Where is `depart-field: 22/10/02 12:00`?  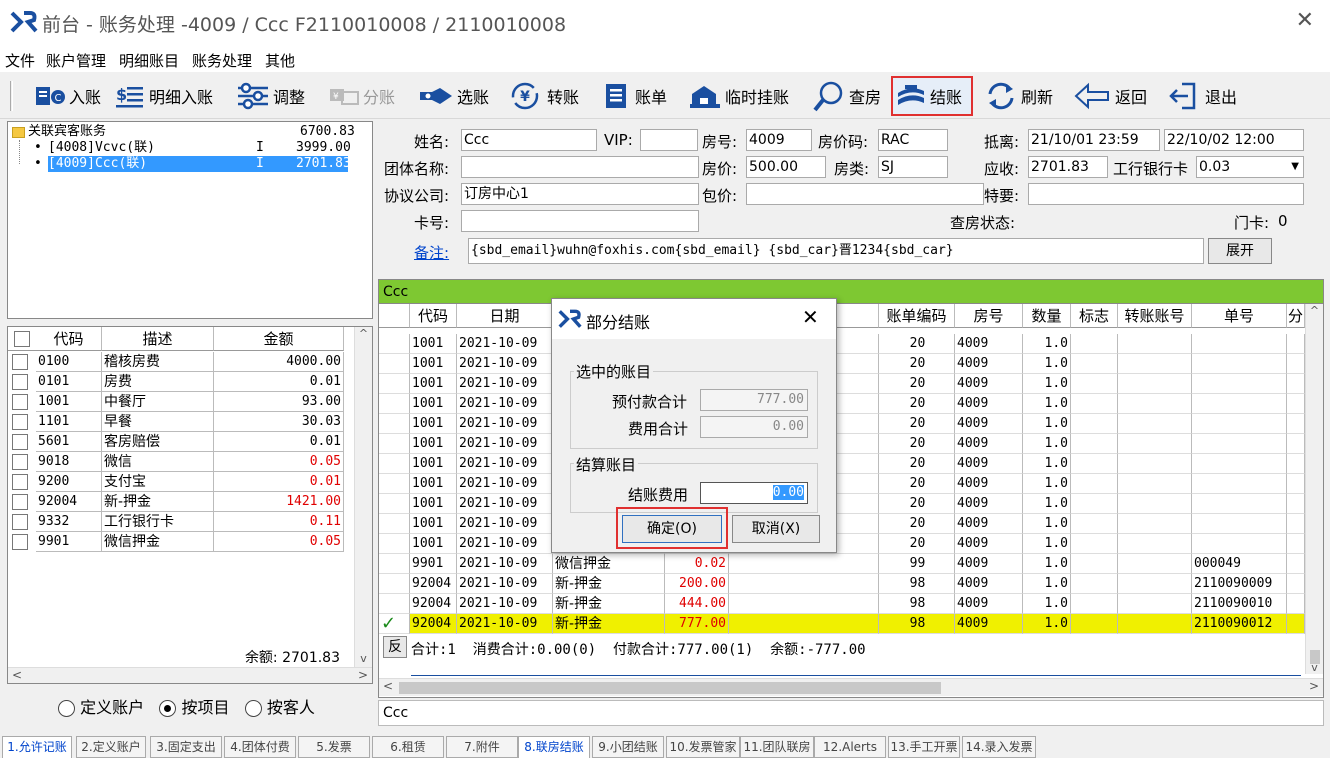 depart-field: 22/10/02 12:00 is located at coordinates (1234, 140).